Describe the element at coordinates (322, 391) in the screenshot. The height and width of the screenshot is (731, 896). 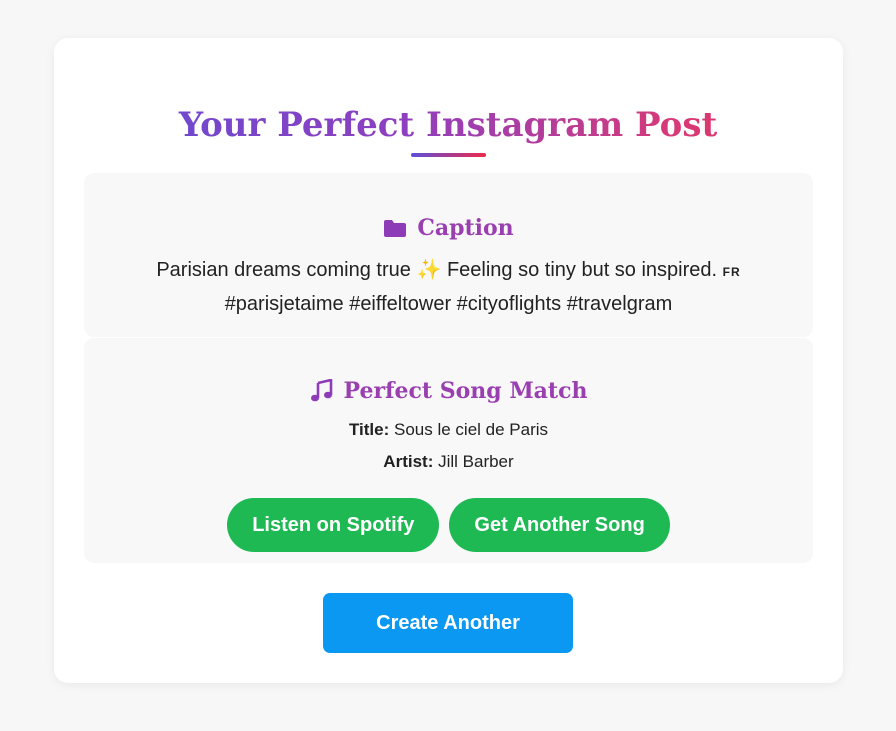
I see `music-note-icon` at that location.